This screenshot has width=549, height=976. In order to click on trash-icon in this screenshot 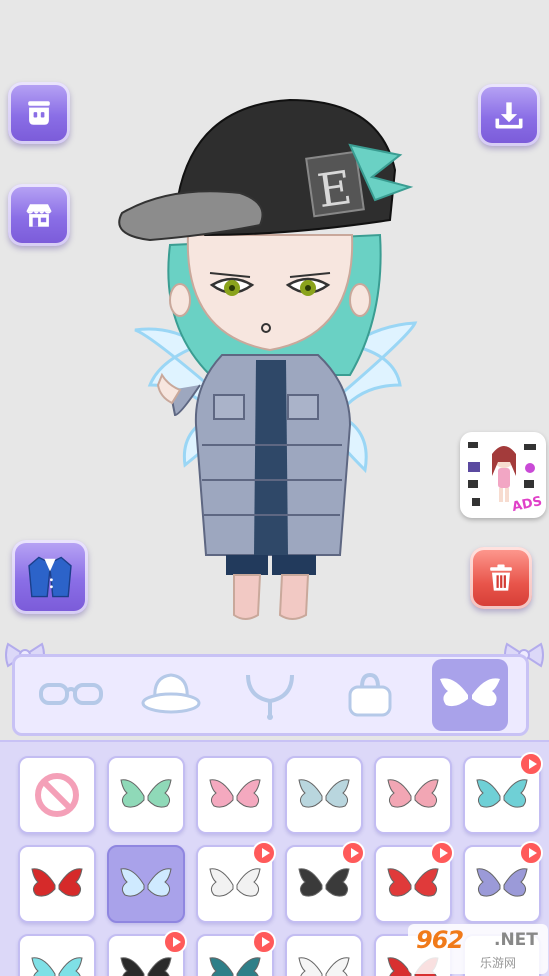, I will do `click(501, 577)`.